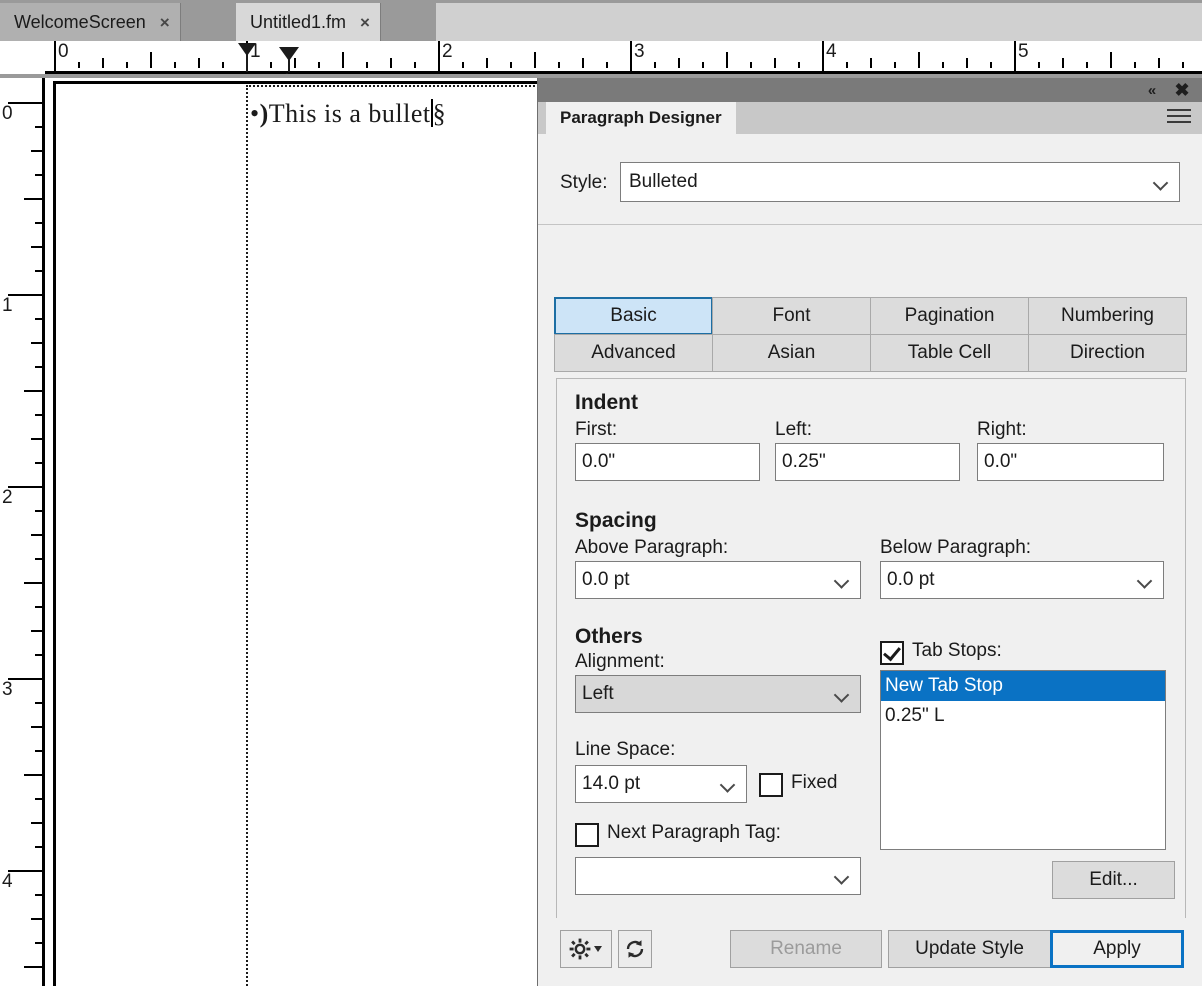 Image resolution: width=1202 pixels, height=986 pixels. Describe the element at coordinates (915, 715) in the screenshot. I see `list-item-label: 0.25" L` at that location.